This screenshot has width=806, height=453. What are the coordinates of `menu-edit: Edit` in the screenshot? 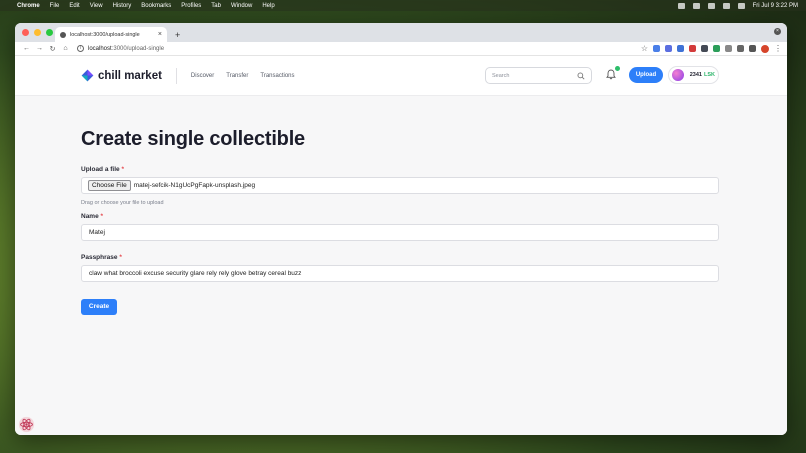 It's located at (74, 6).